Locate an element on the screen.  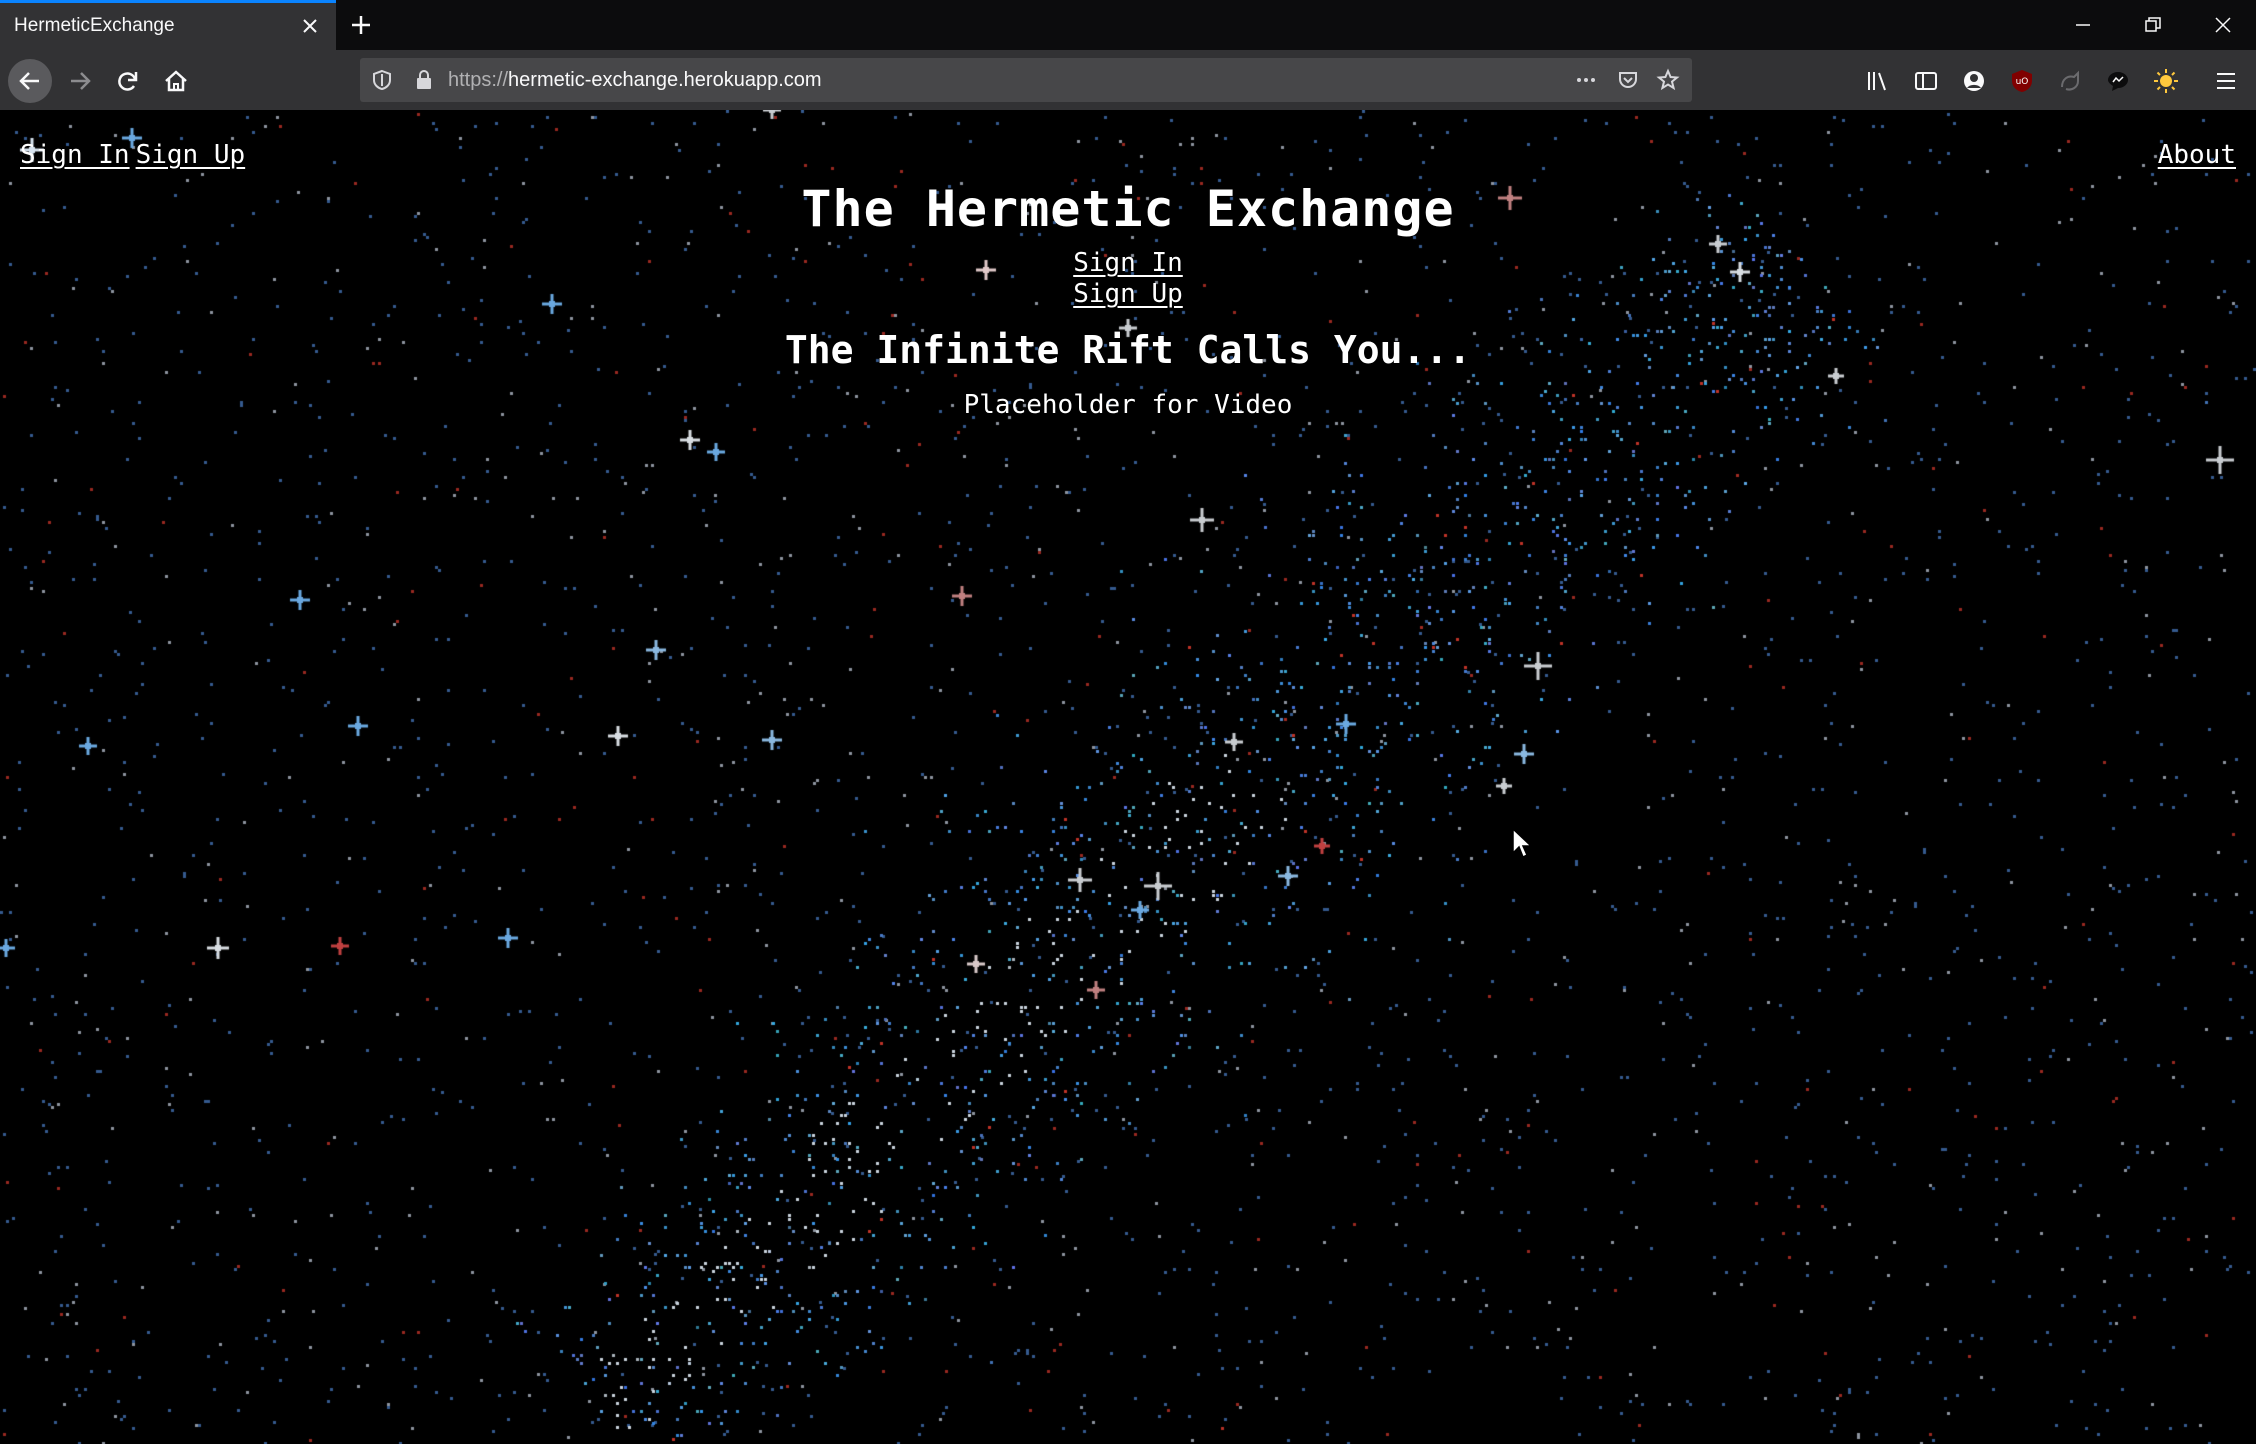
bookmark-star-icon is located at coordinates (1668, 80).